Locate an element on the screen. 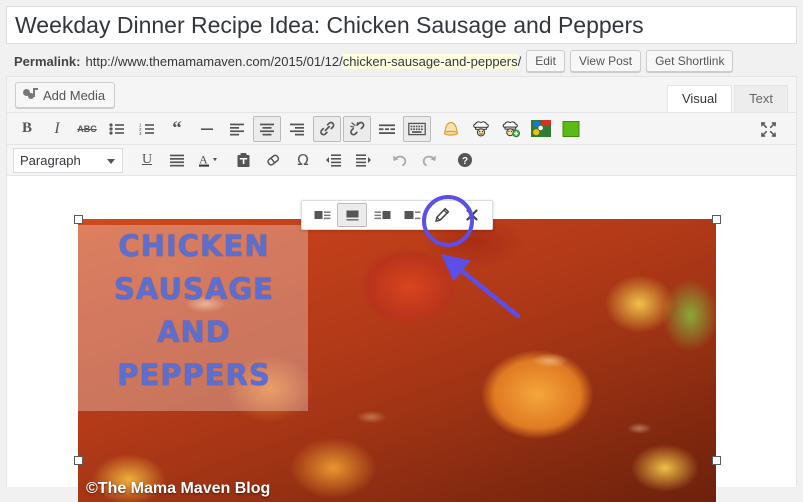 This screenshot has height=502, width=803. tab-text: Text is located at coordinates (761, 98).